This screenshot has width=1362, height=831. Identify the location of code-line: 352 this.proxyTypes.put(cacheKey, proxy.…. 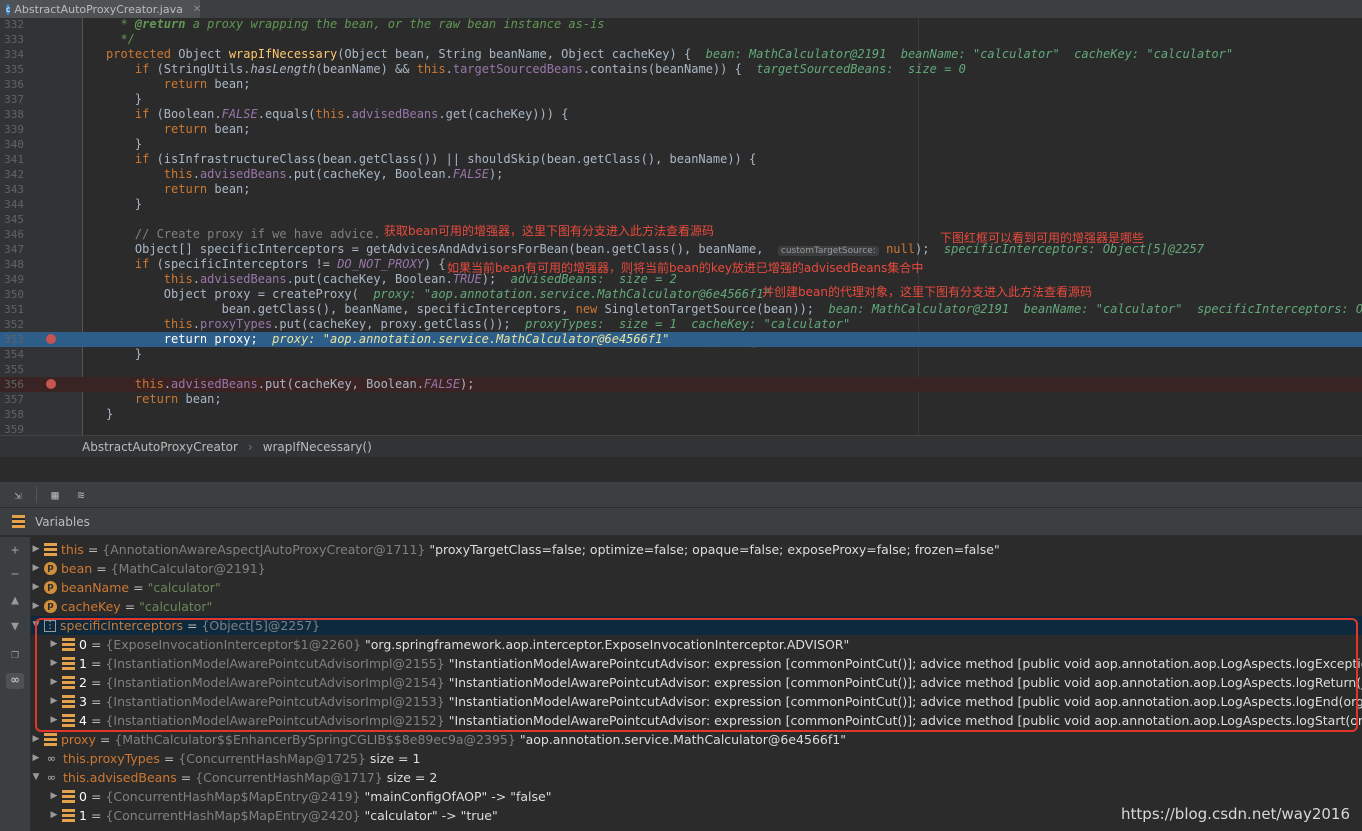
(681, 324).